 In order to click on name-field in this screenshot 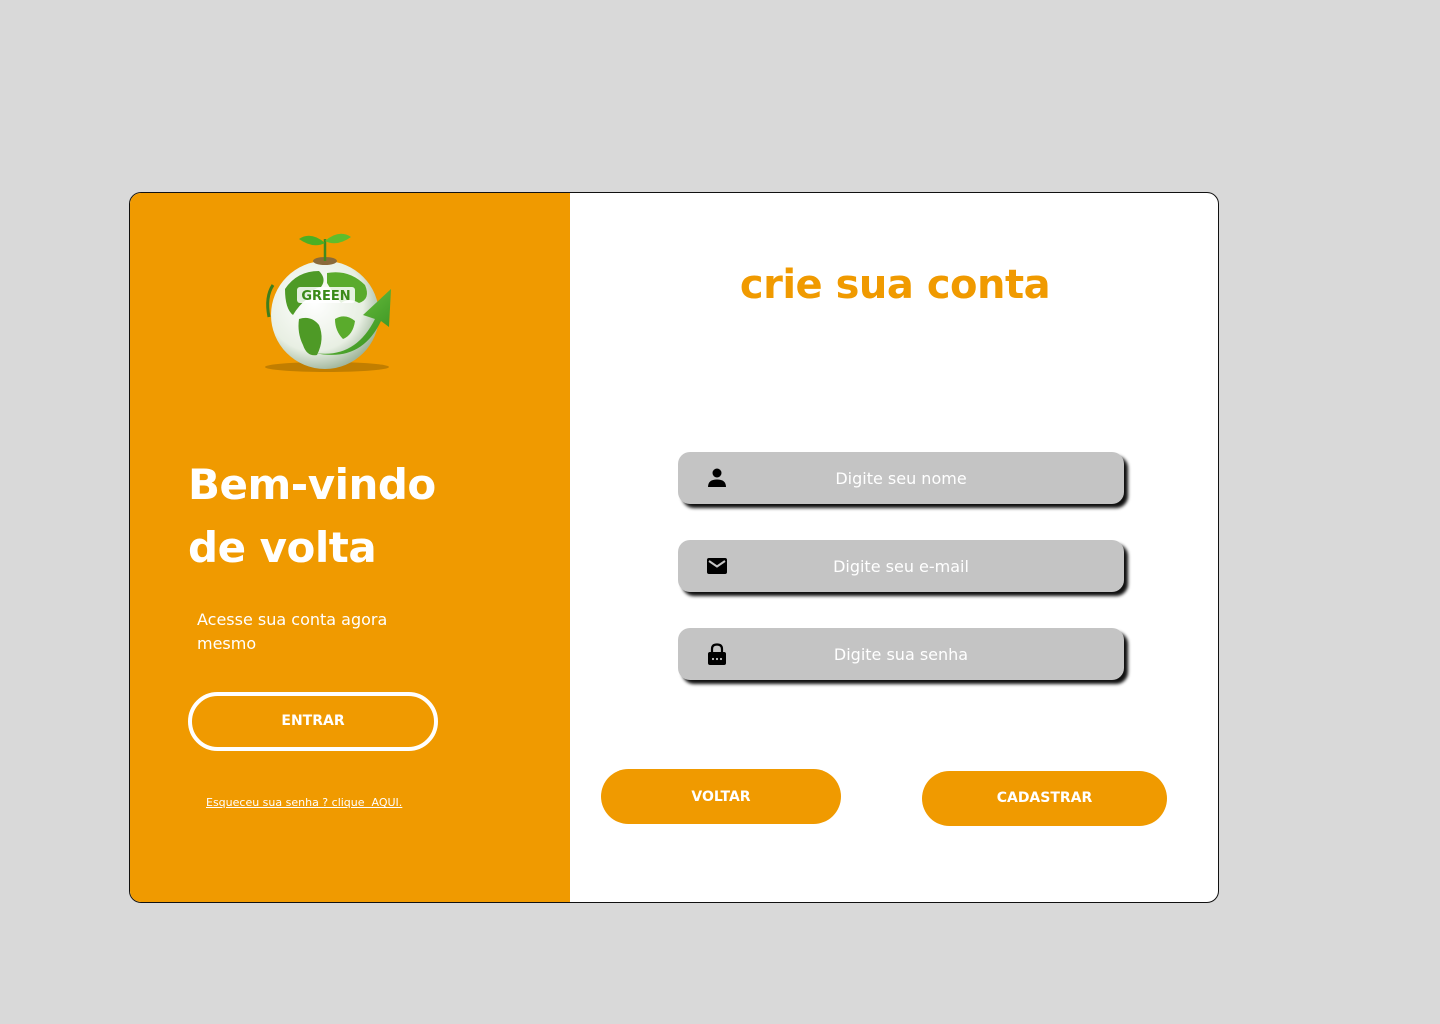, I will do `click(901, 478)`.